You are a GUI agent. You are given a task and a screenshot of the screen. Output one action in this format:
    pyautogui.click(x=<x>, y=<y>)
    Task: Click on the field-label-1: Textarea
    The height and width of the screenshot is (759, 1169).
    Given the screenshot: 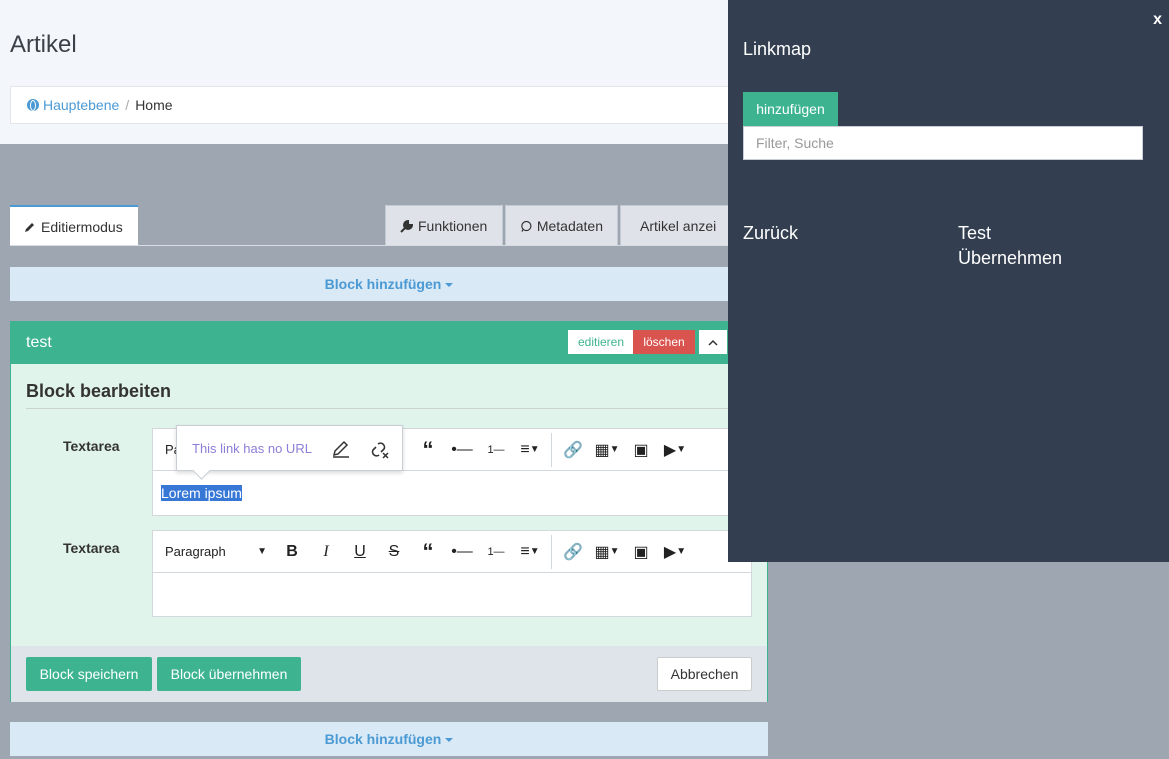 What is the action you would take?
    pyautogui.click(x=91, y=446)
    